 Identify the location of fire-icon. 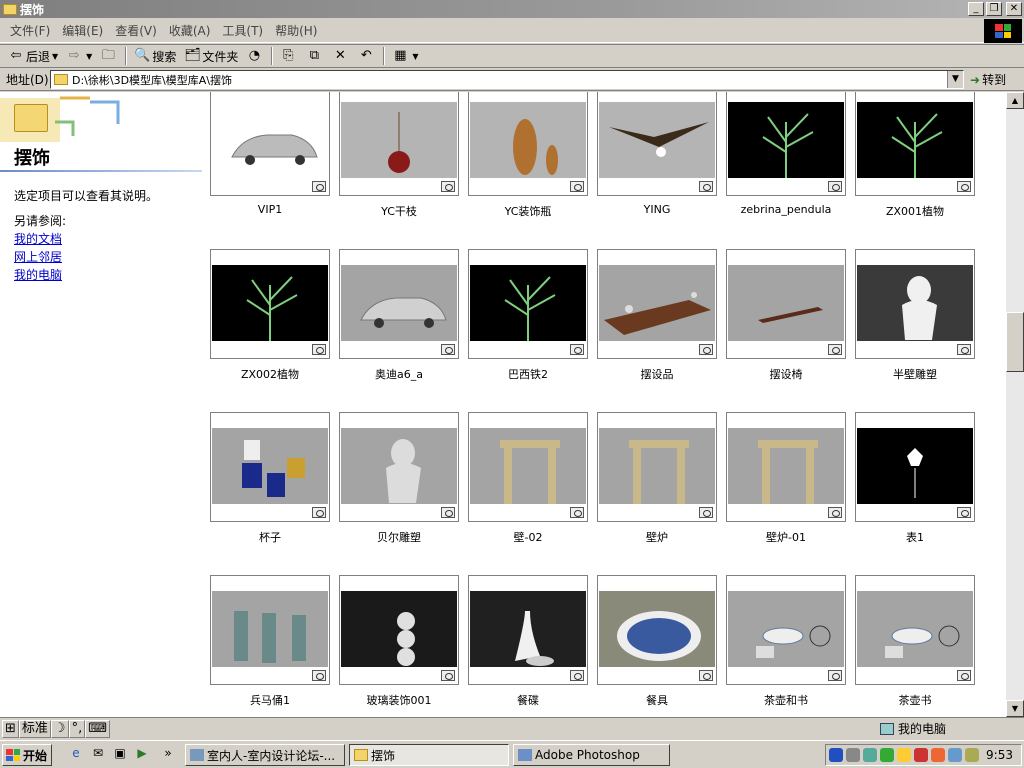
(938, 755).